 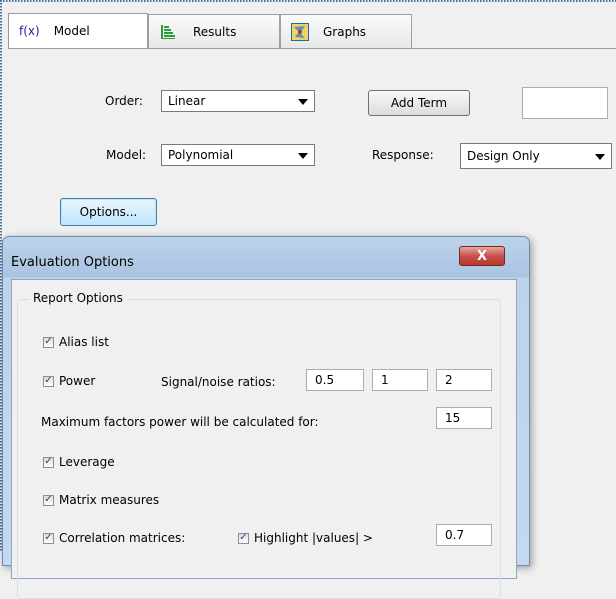 What do you see at coordinates (187, 101) in the screenshot?
I see `order-dropdown-value: Linear` at bounding box center [187, 101].